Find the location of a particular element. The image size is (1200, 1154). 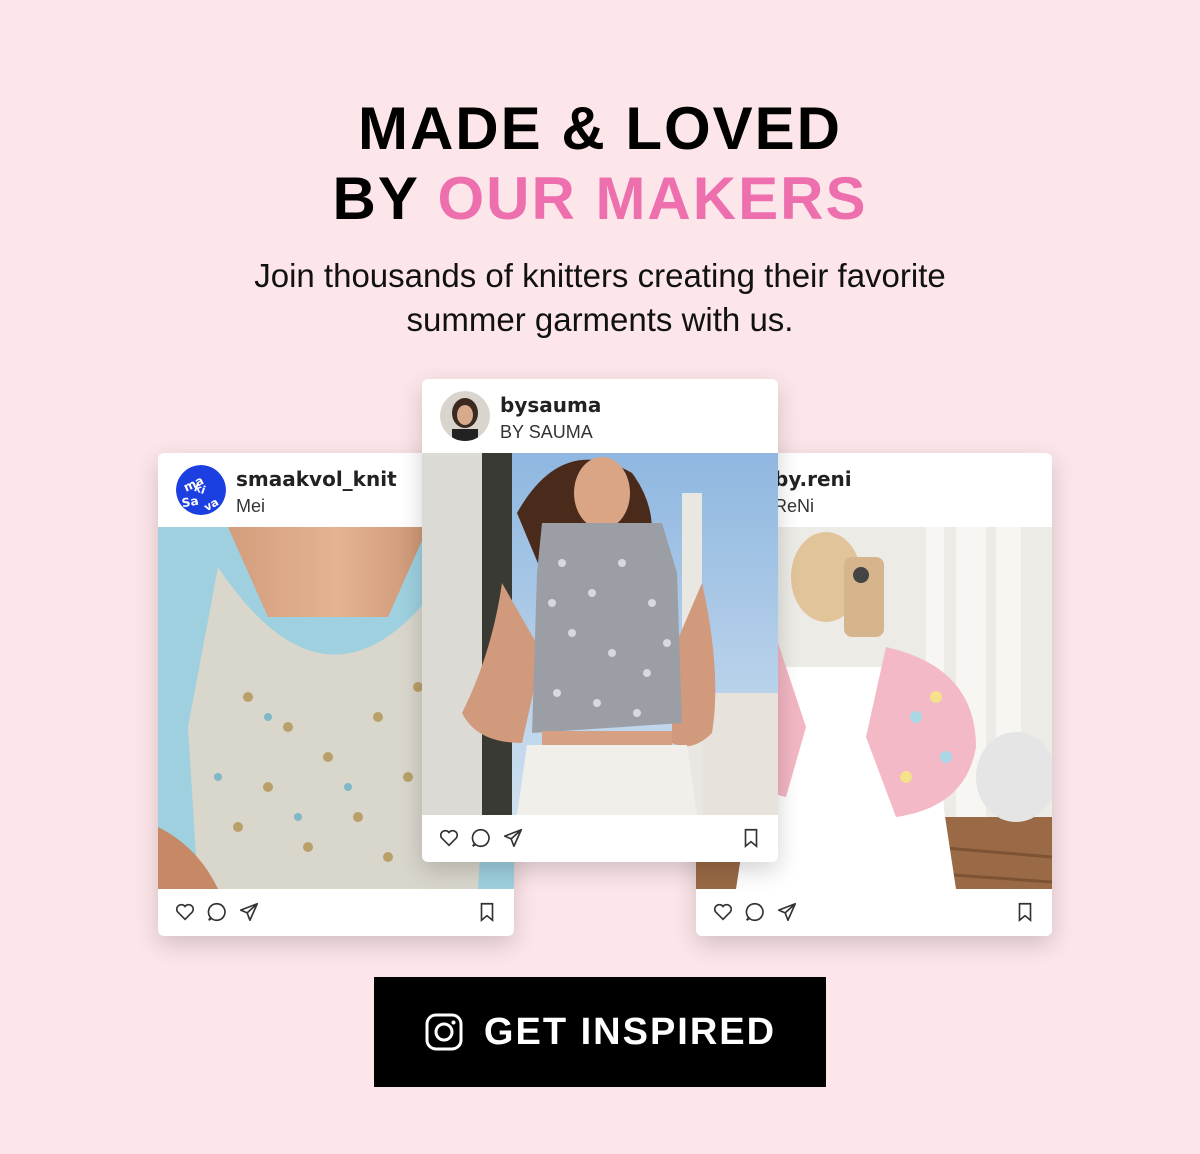

post-handle: by.reni is located at coordinates (813, 479).